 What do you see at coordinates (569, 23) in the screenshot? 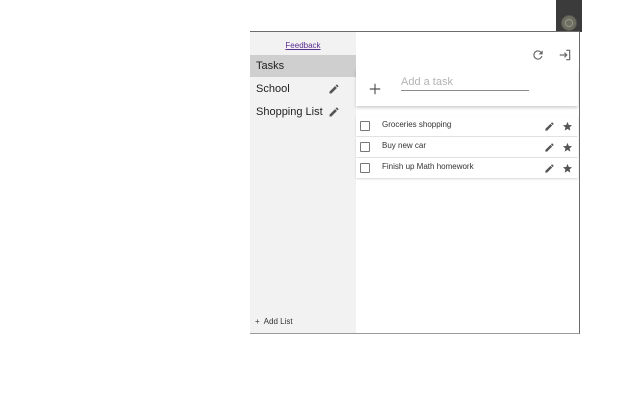
I see `globe-icon` at bounding box center [569, 23].